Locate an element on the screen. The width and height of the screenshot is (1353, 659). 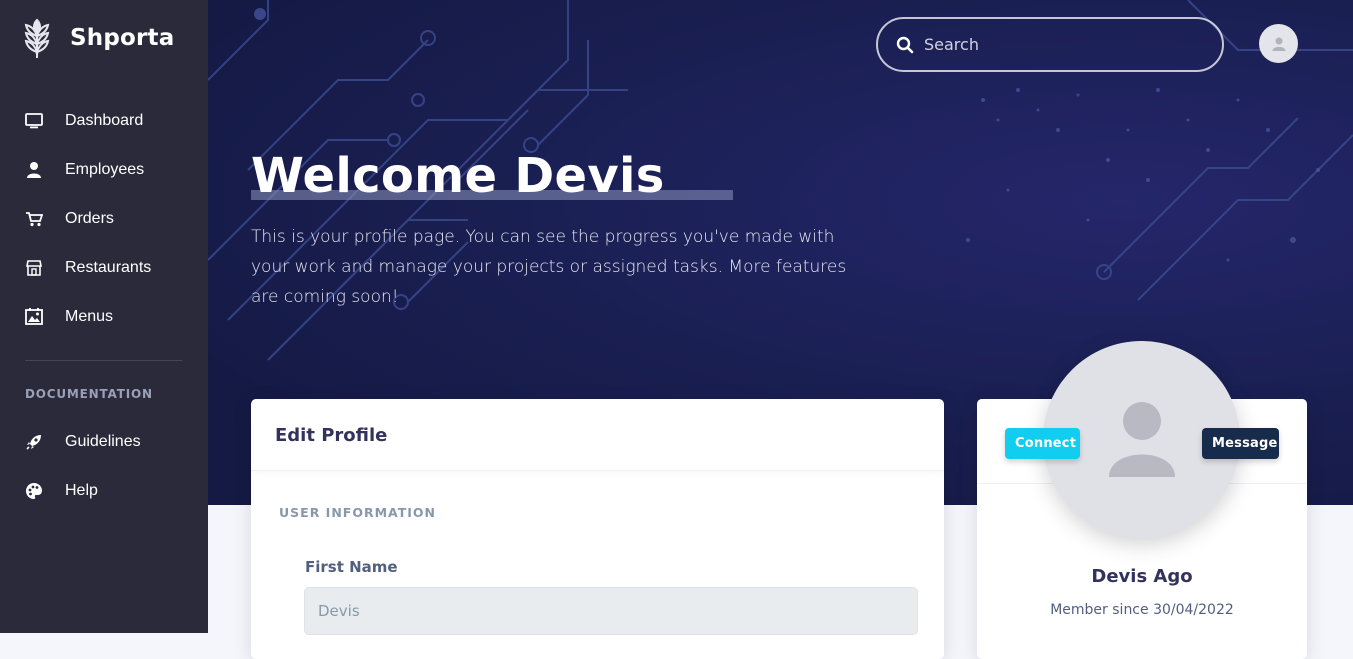
monitor-icon is located at coordinates (34, 121).